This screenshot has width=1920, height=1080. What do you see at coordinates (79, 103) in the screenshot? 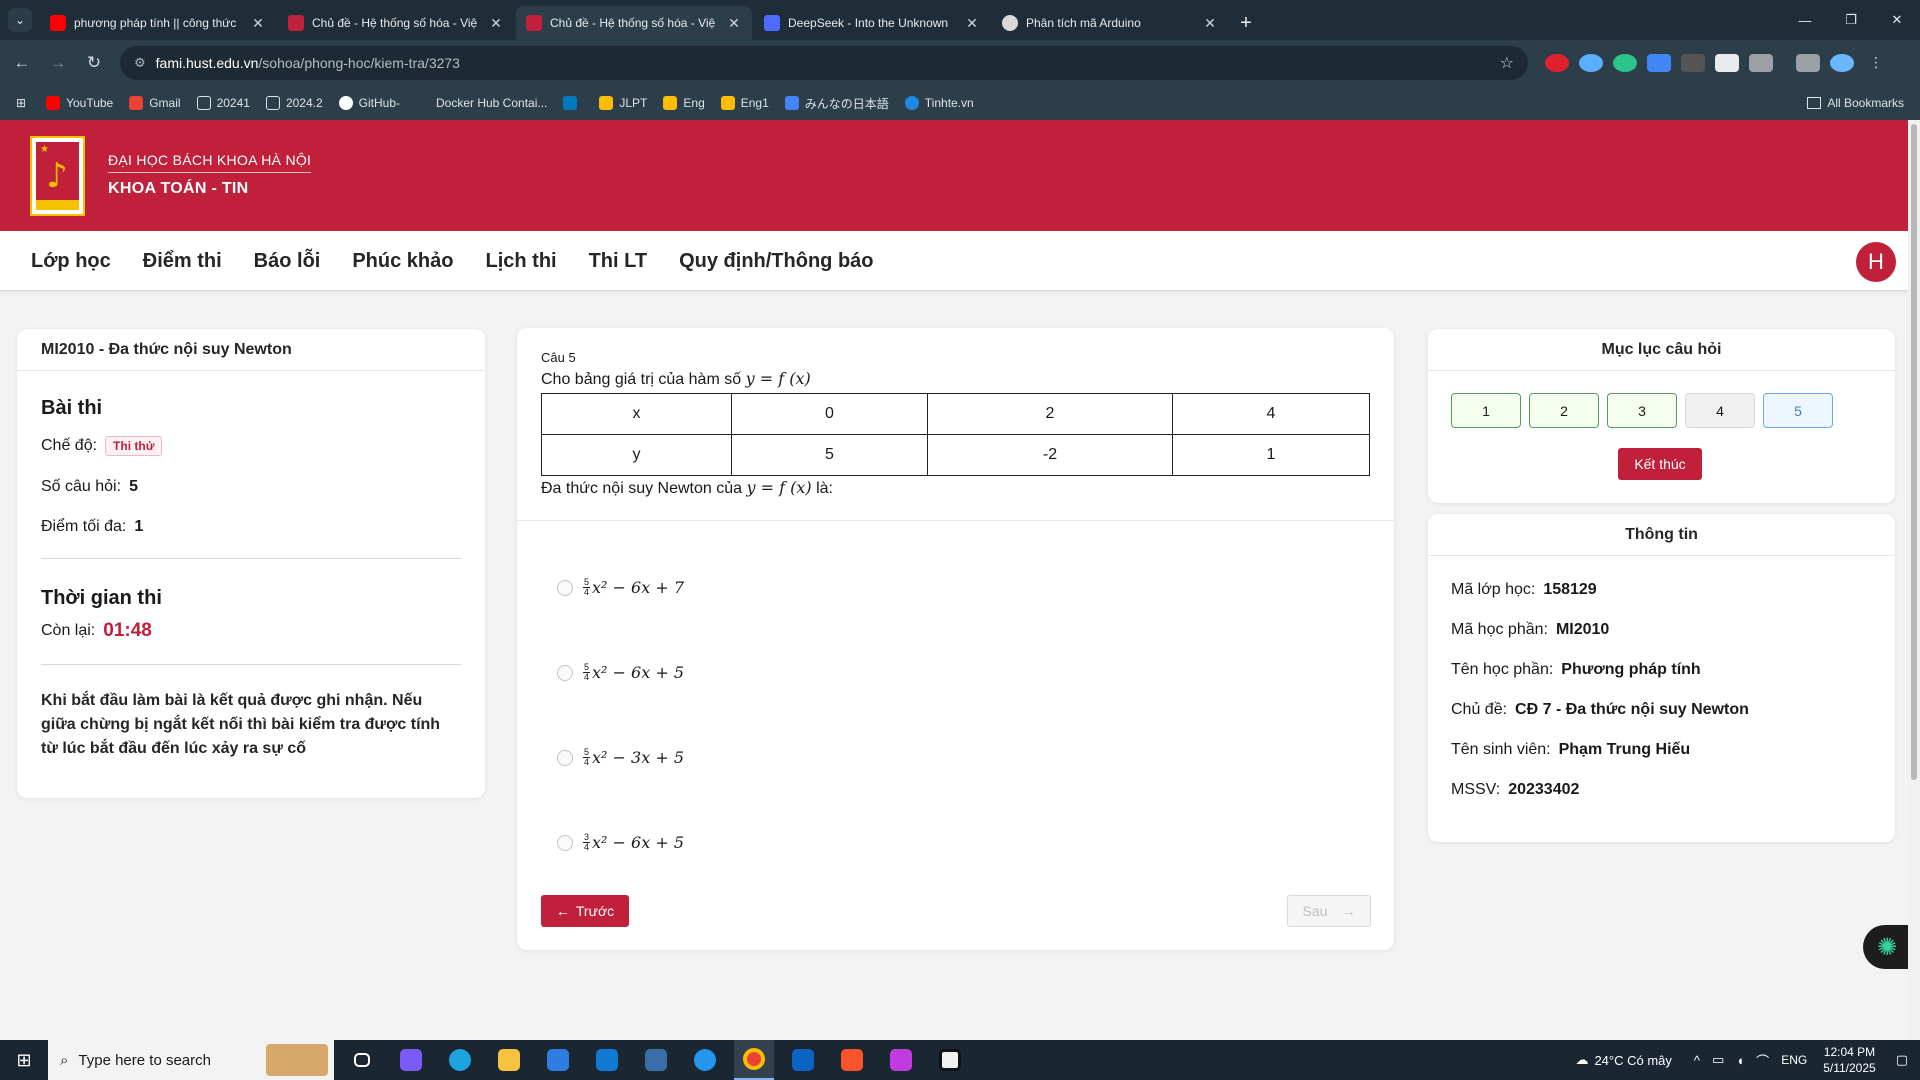
I see `bookmark-youtube: YouTube` at bounding box center [79, 103].